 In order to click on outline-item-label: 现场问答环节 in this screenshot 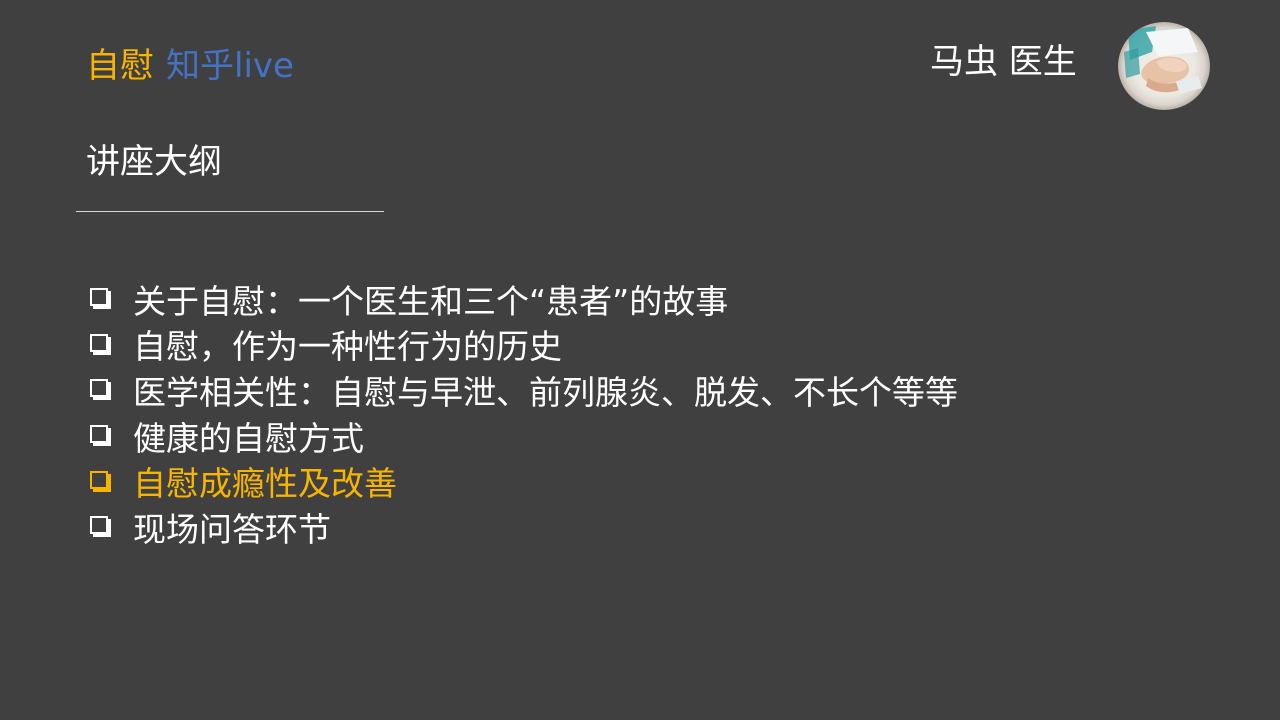, I will do `click(232, 529)`.